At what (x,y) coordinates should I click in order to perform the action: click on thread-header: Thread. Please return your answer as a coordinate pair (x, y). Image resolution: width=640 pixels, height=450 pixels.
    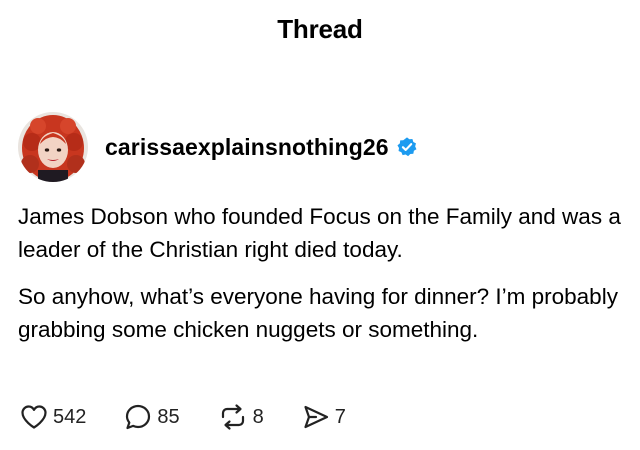
    Looking at the image, I should click on (320, 32).